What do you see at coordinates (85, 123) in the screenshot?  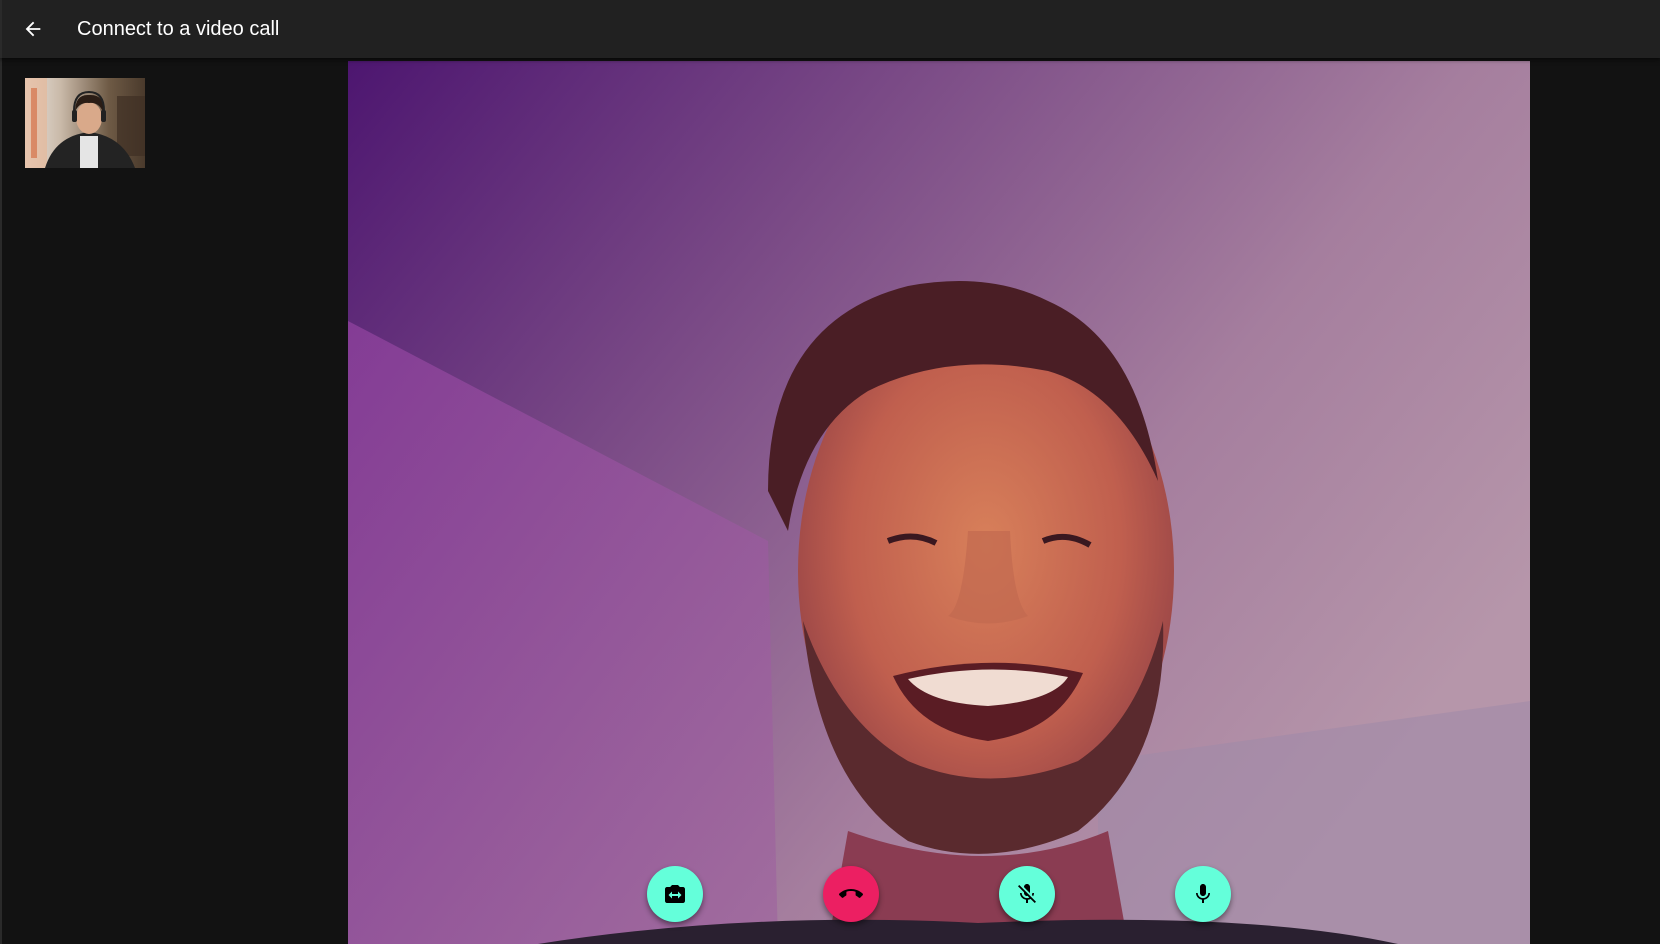 I see `local-video-preview` at bounding box center [85, 123].